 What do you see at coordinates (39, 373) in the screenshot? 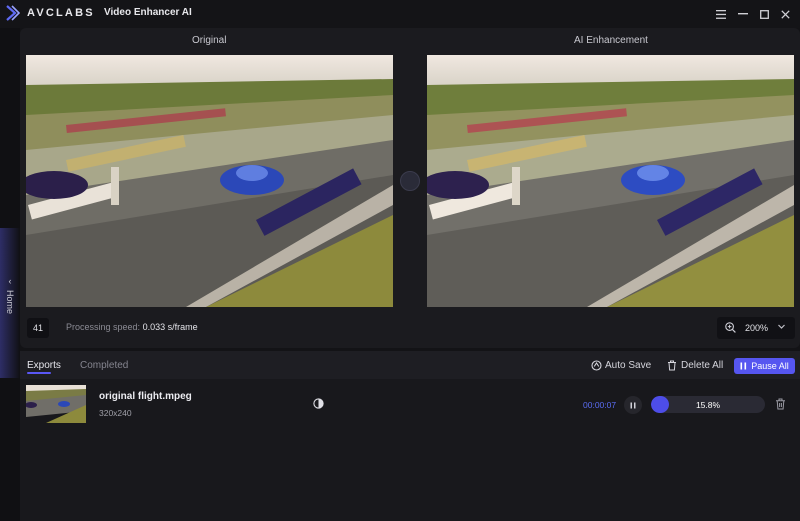
I see `active-tab-indicator` at bounding box center [39, 373].